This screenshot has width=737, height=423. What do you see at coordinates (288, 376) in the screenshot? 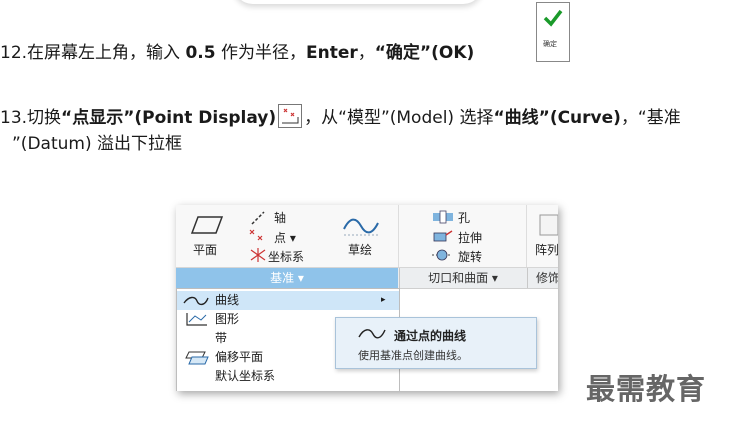
I see `menu-item-default-csys: 默认坐标系` at bounding box center [288, 376].